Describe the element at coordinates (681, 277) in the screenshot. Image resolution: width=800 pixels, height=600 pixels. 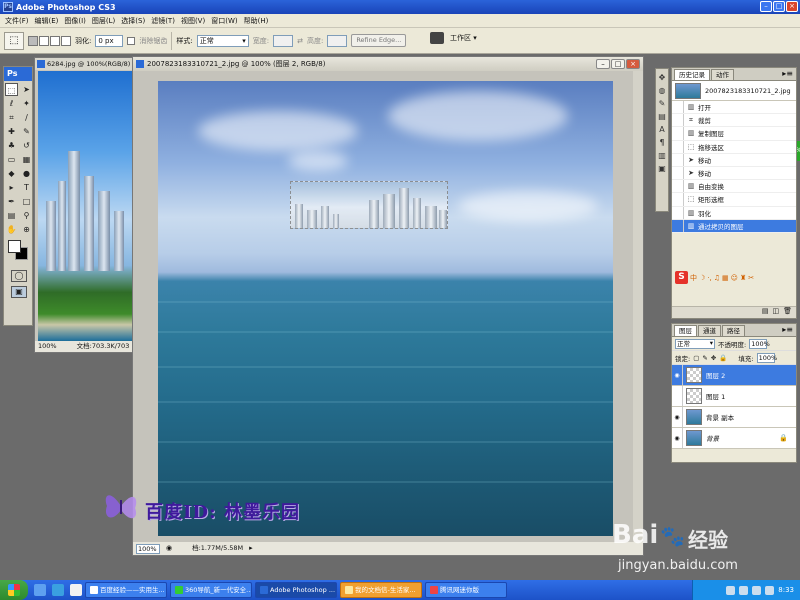
I see `sogou-logo-icon: S` at that location.